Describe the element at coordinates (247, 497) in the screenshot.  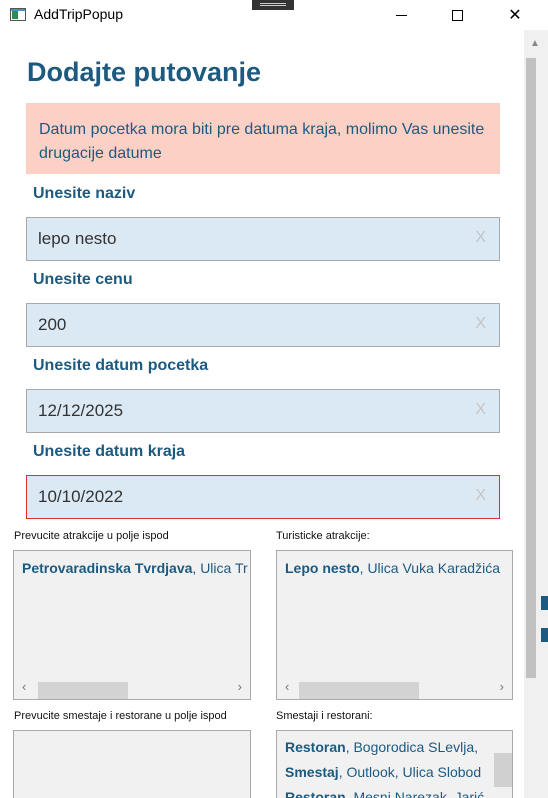
I see `end-date-input` at that location.